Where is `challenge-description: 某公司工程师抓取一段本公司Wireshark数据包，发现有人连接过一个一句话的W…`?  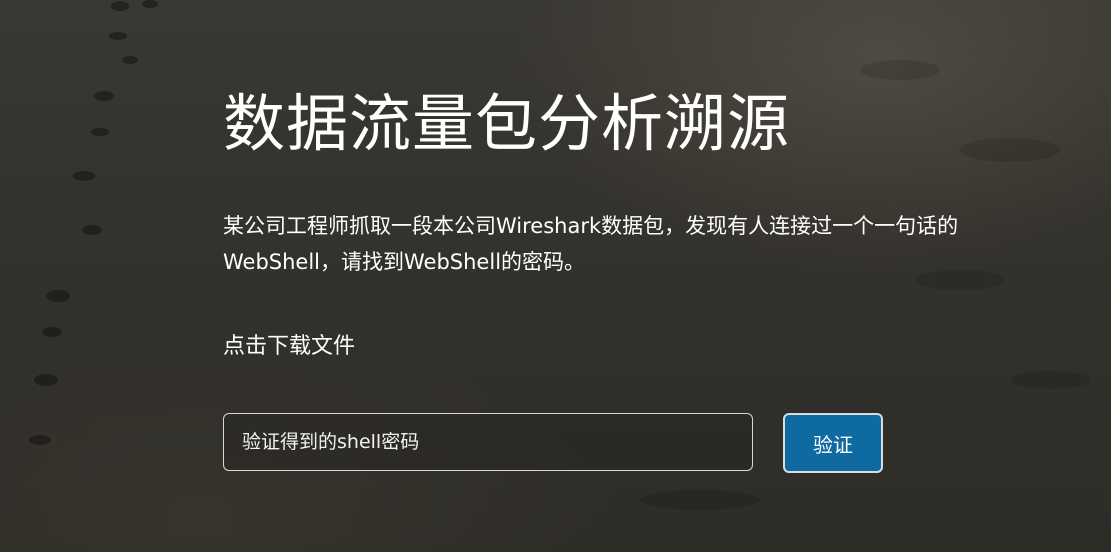
challenge-description: 某公司工程师抓取一段本公司Wireshark数据包，发现有人连接过一个一句话的W… is located at coordinates (591, 244).